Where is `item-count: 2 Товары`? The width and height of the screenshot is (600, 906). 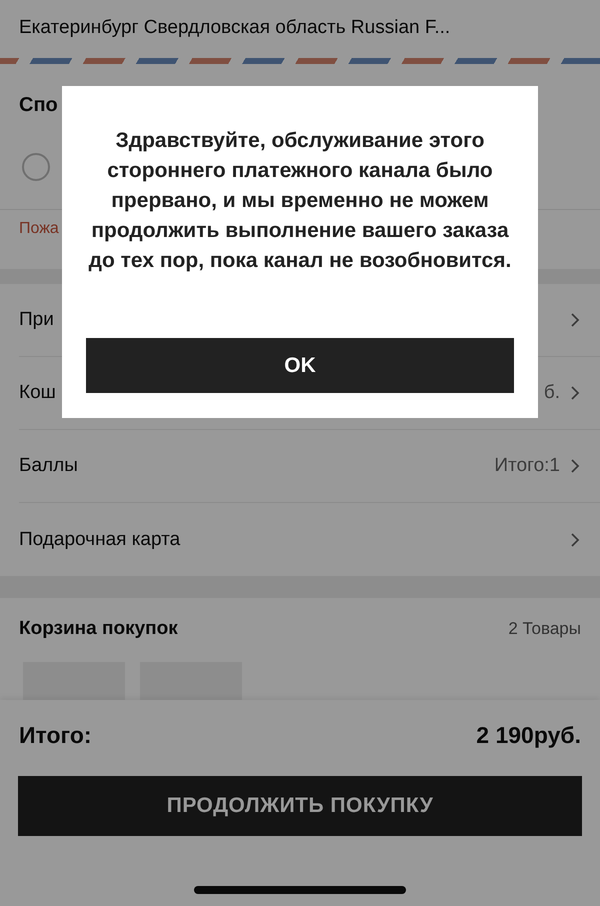 item-count: 2 Товары is located at coordinates (544, 629).